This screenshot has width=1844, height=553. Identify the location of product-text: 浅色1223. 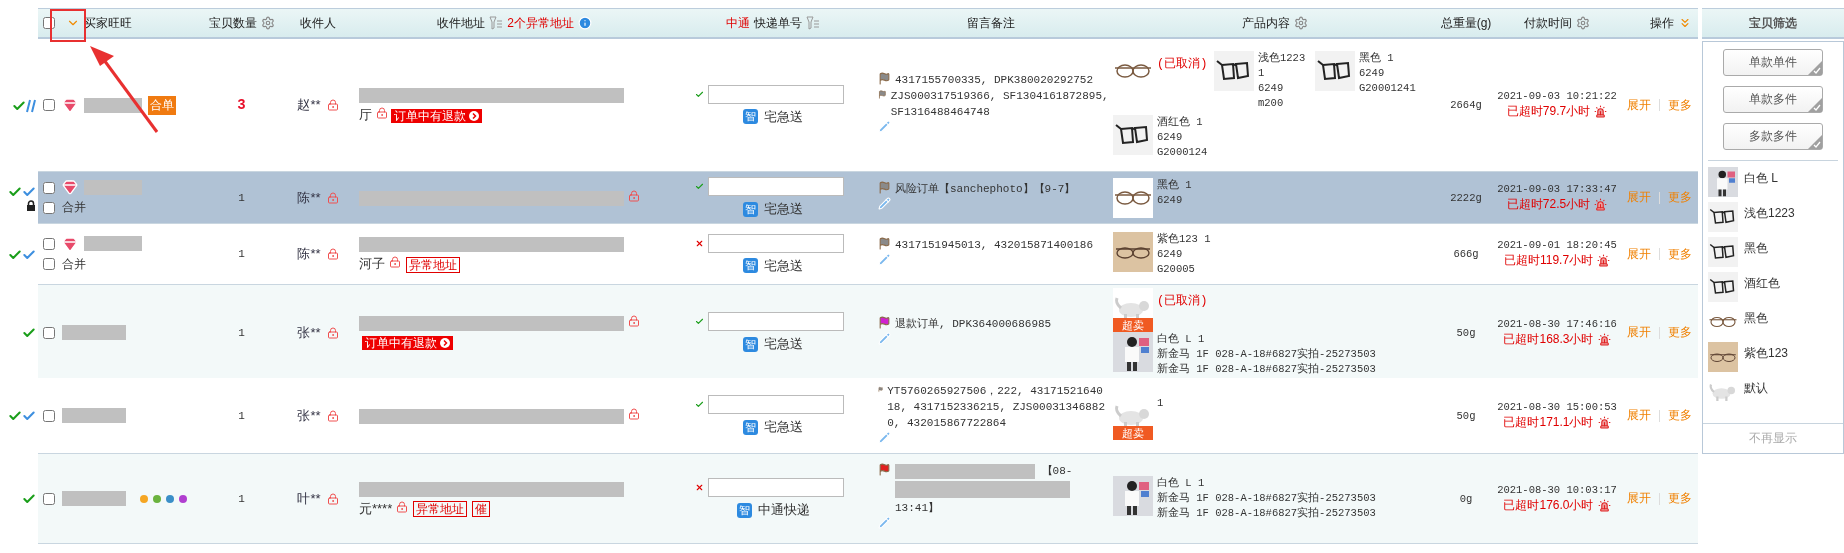
(1282, 58).